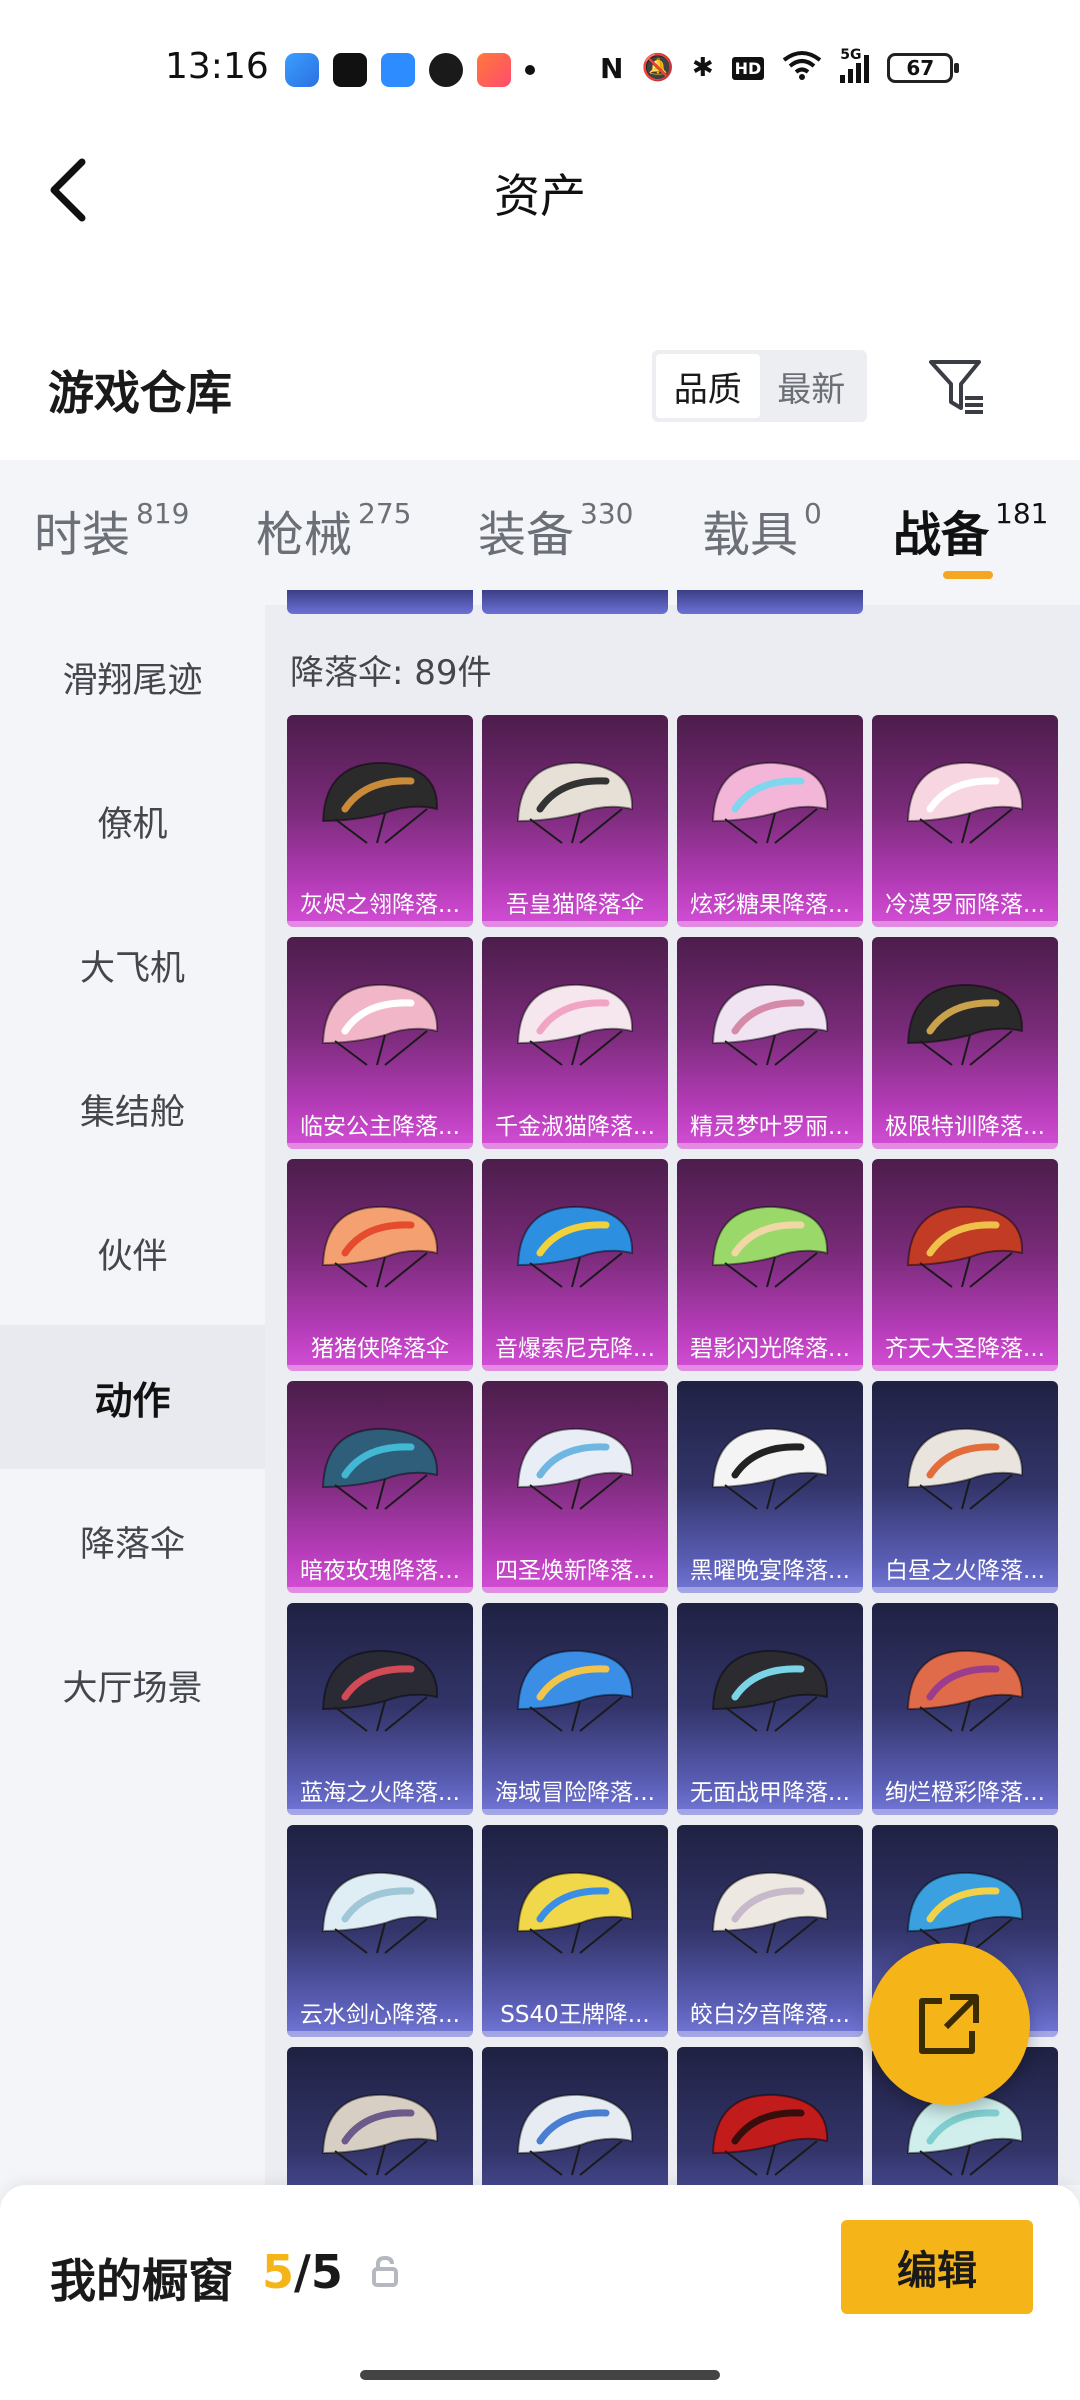  What do you see at coordinates (142, 2281) in the screenshot?
I see `showcase-label: 我的橱窗` at bounding box center [142, 2281].